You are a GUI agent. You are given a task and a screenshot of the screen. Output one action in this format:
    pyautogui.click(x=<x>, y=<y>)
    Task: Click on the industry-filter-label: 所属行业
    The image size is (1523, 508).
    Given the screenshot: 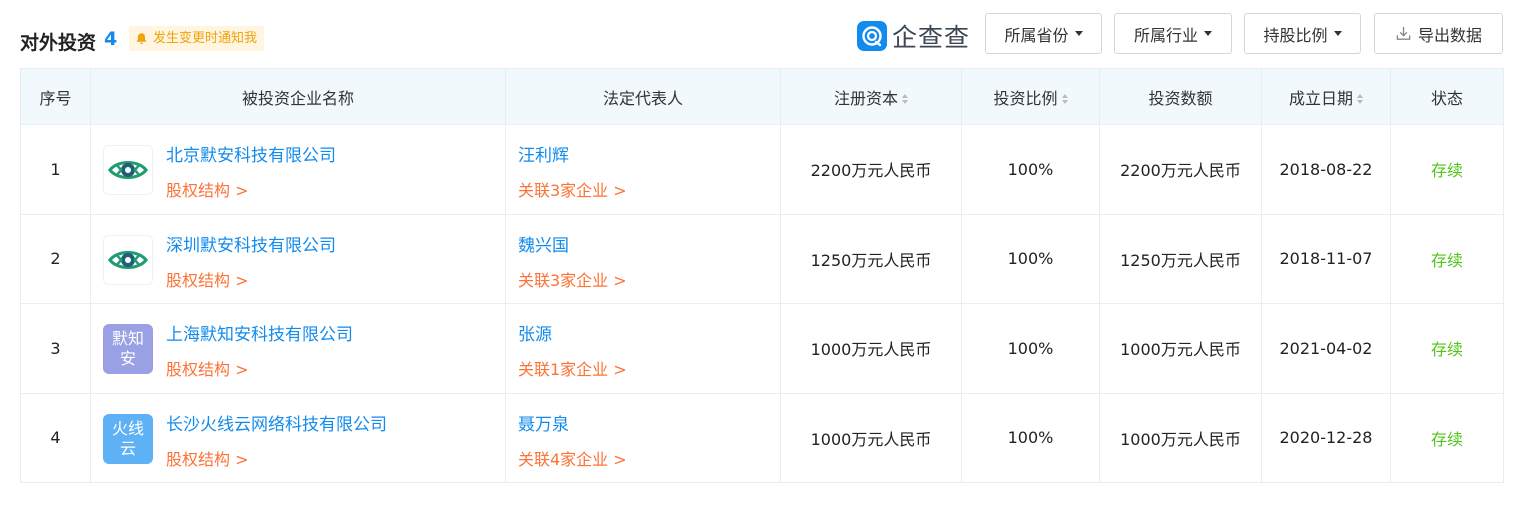 What is the action you would take?
    pyautogui.click(x=1165, y=35)
    